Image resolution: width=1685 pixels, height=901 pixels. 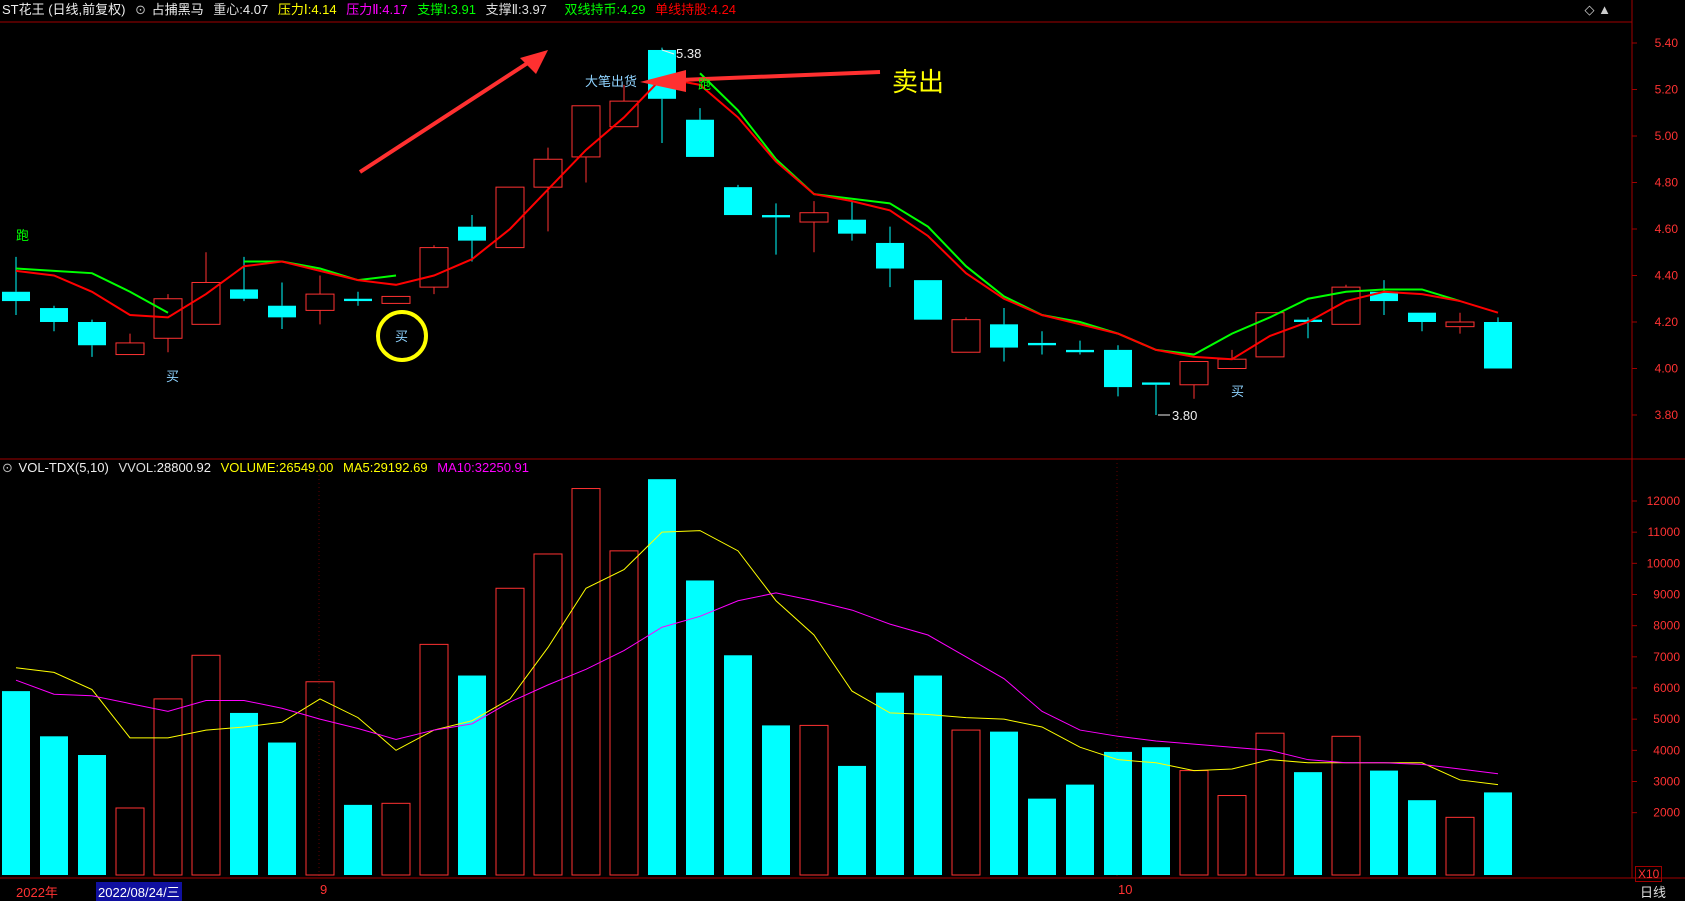 What do you see at coordinates (450, 113) in the screenshot?
I see `up-arrow-shaft` at bounding box center [450, 113].